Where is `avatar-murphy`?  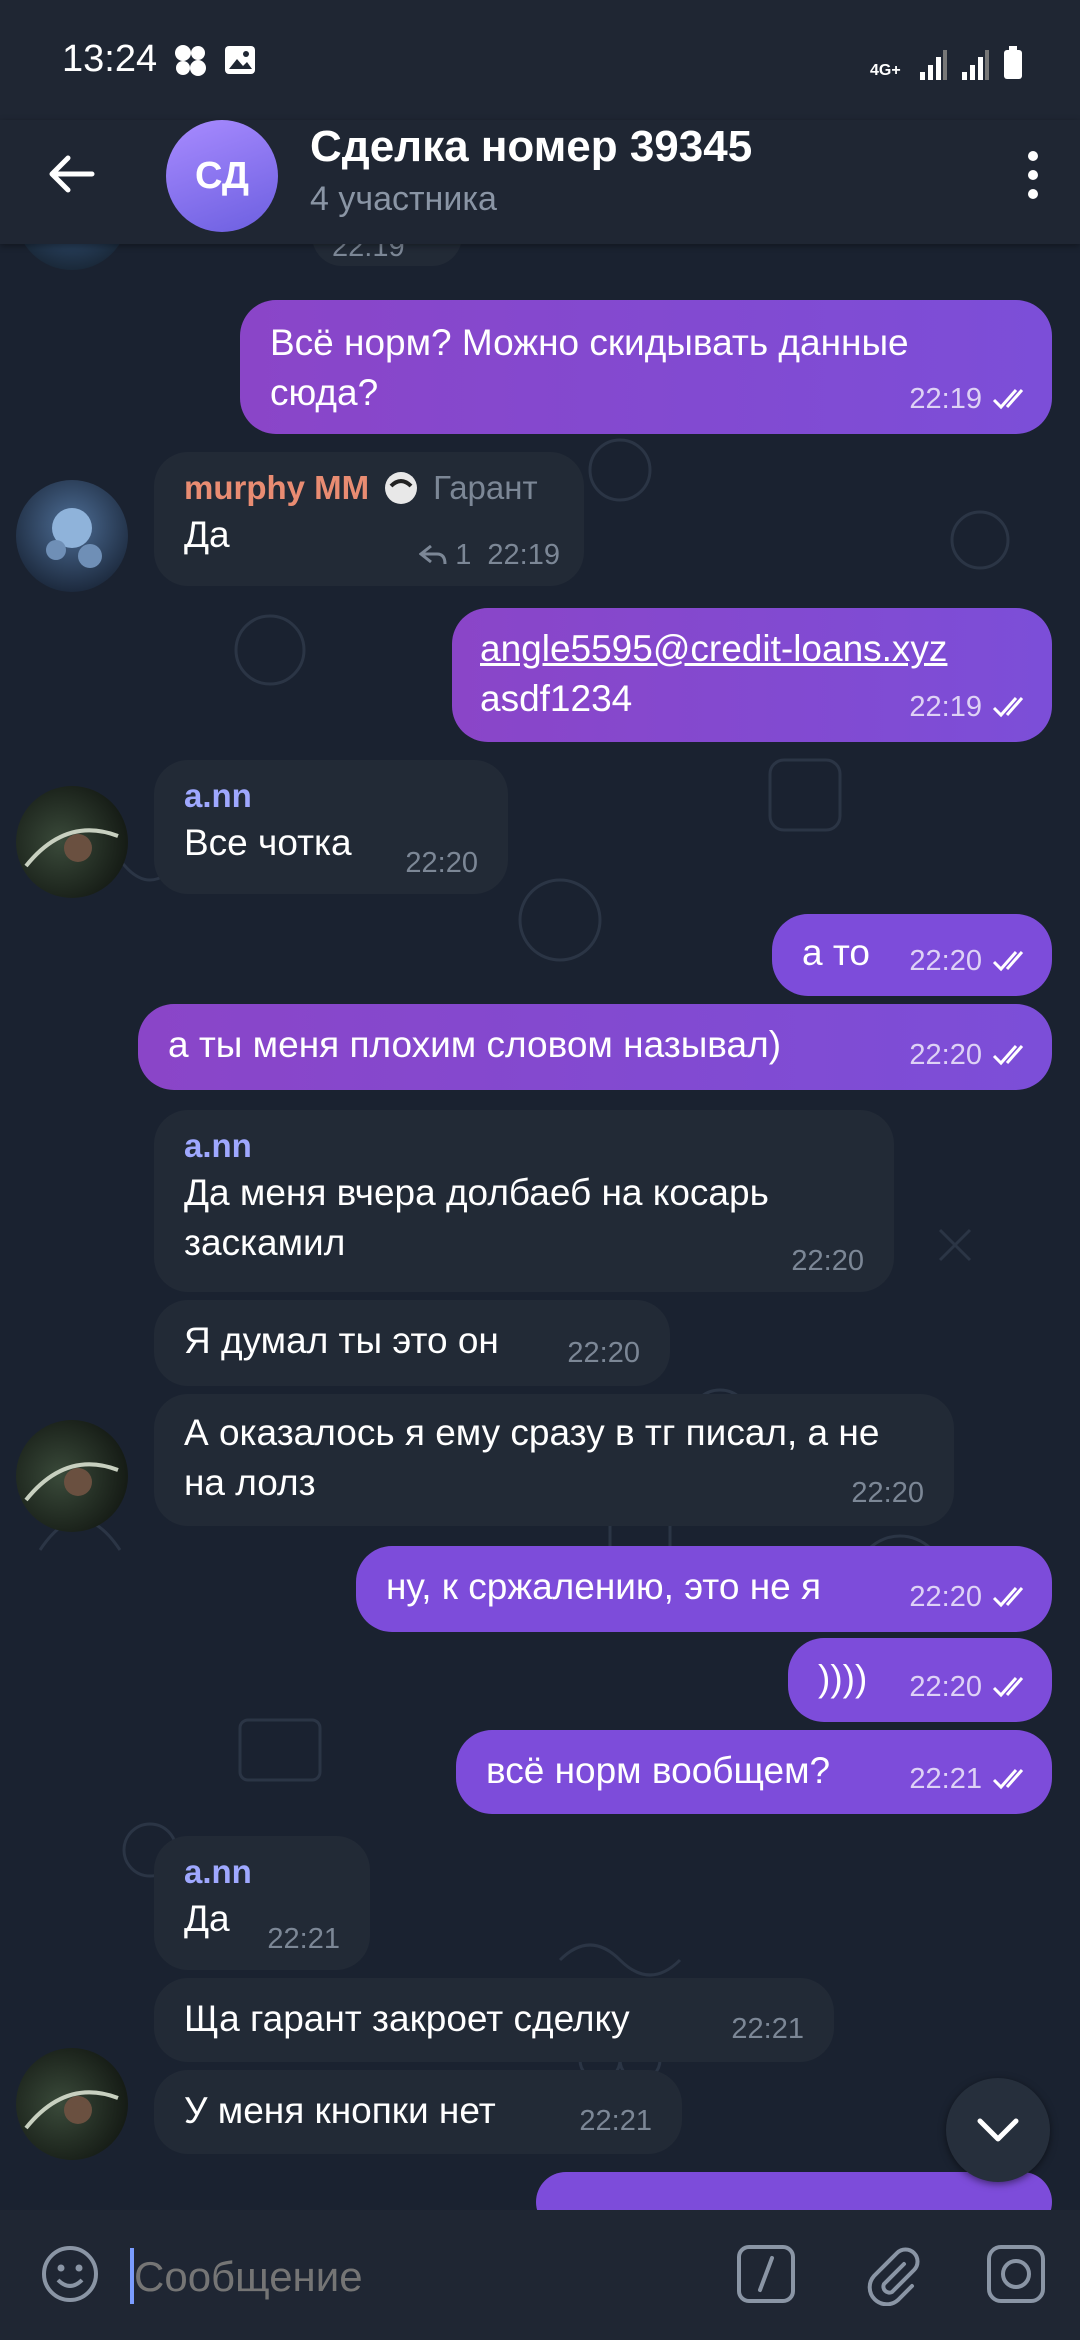
avatar-murphy is located at coordinates (72, 536).